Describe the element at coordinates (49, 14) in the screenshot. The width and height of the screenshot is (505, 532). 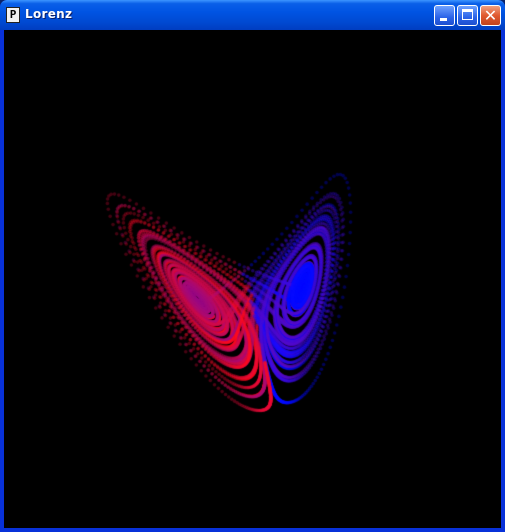
I see `window-title: Lorenz` at that location.